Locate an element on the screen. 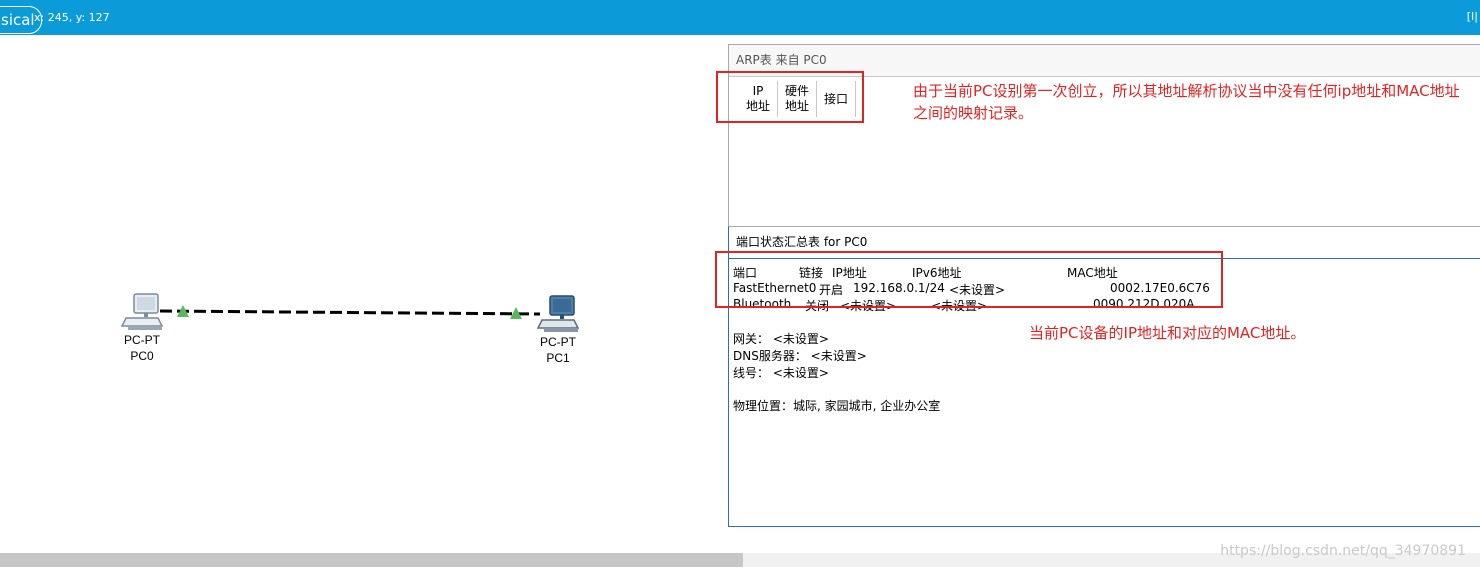 The width and height of the screenshot is (1480, 571). port-annotation-note: 当前PC设备的IP地址和对应的MAC地址。 is located at coordinates (1167, 333).